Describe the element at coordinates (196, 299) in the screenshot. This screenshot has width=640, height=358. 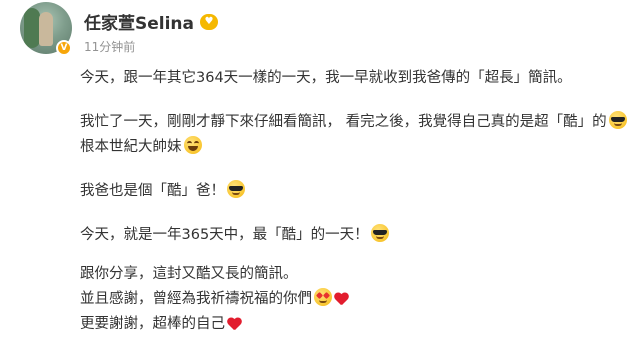
I see `paragraph-5b-text: 並且感謝，曾經為我祈禱祝福的你們` at that location.